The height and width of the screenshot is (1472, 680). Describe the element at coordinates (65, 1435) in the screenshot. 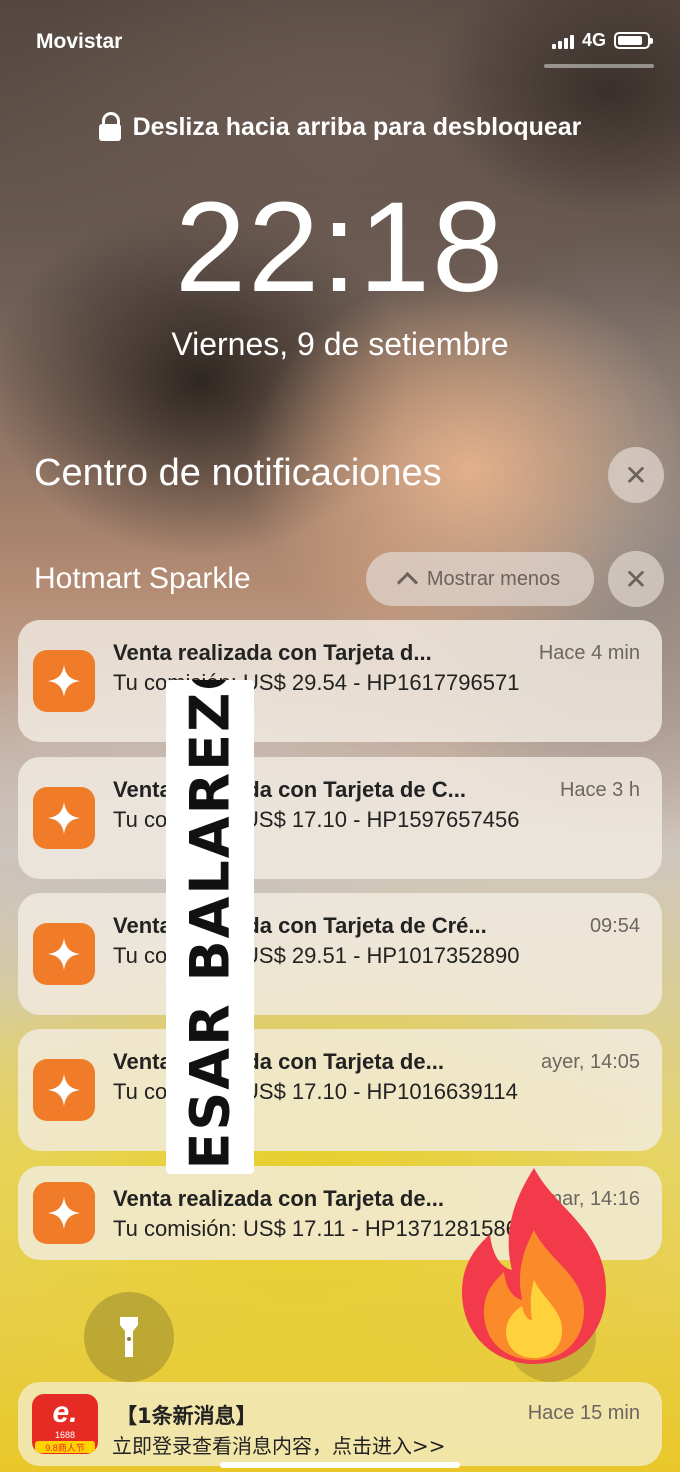

I see `app-icon-text: 1688` at that location.